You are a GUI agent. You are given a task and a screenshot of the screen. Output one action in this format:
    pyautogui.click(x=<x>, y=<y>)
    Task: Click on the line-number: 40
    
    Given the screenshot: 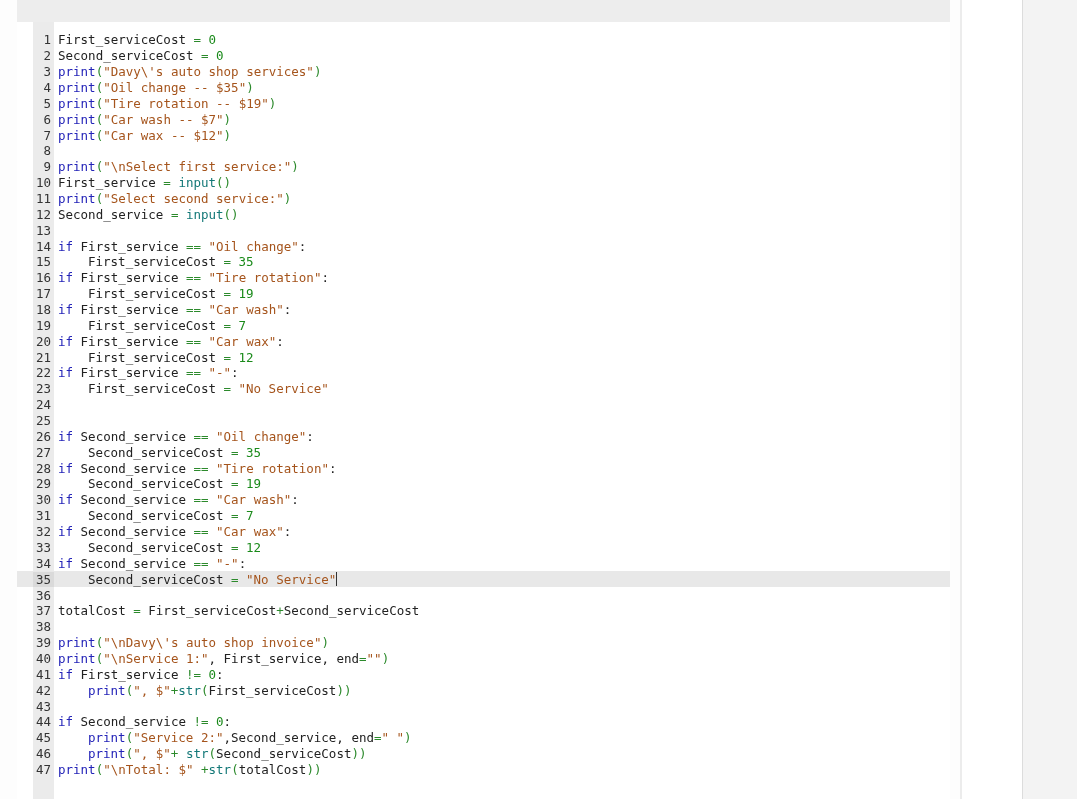 What is the action you would take?
    pyautogui.click(x=43, y=658)
    